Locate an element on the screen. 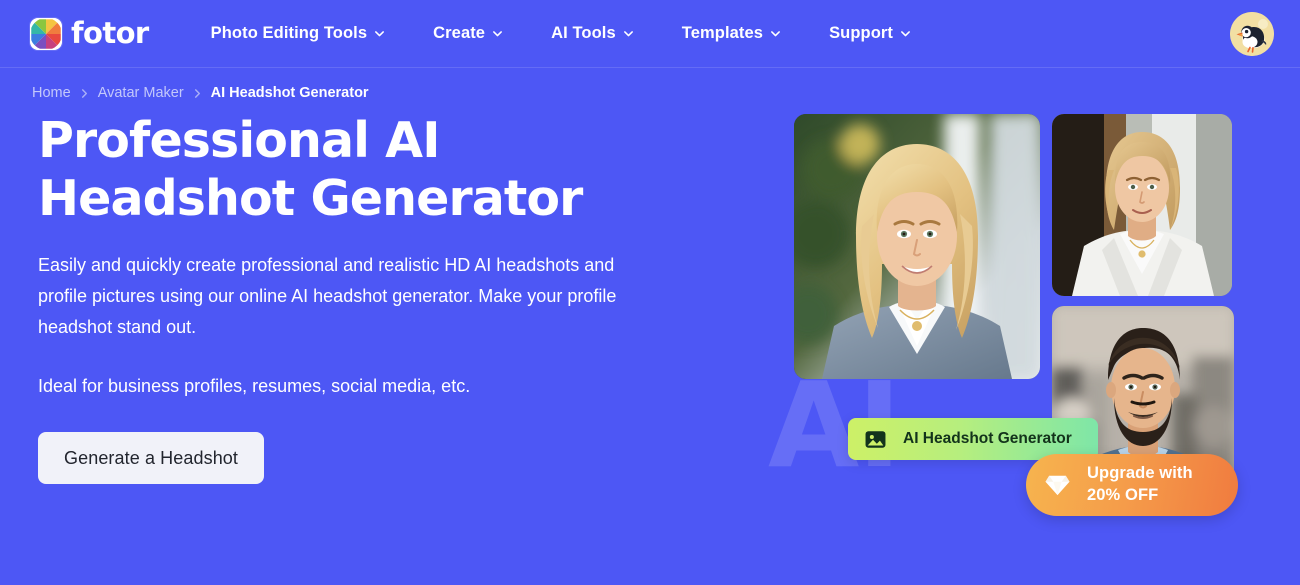  header-right-actions is located at coordinates (1252, 33).